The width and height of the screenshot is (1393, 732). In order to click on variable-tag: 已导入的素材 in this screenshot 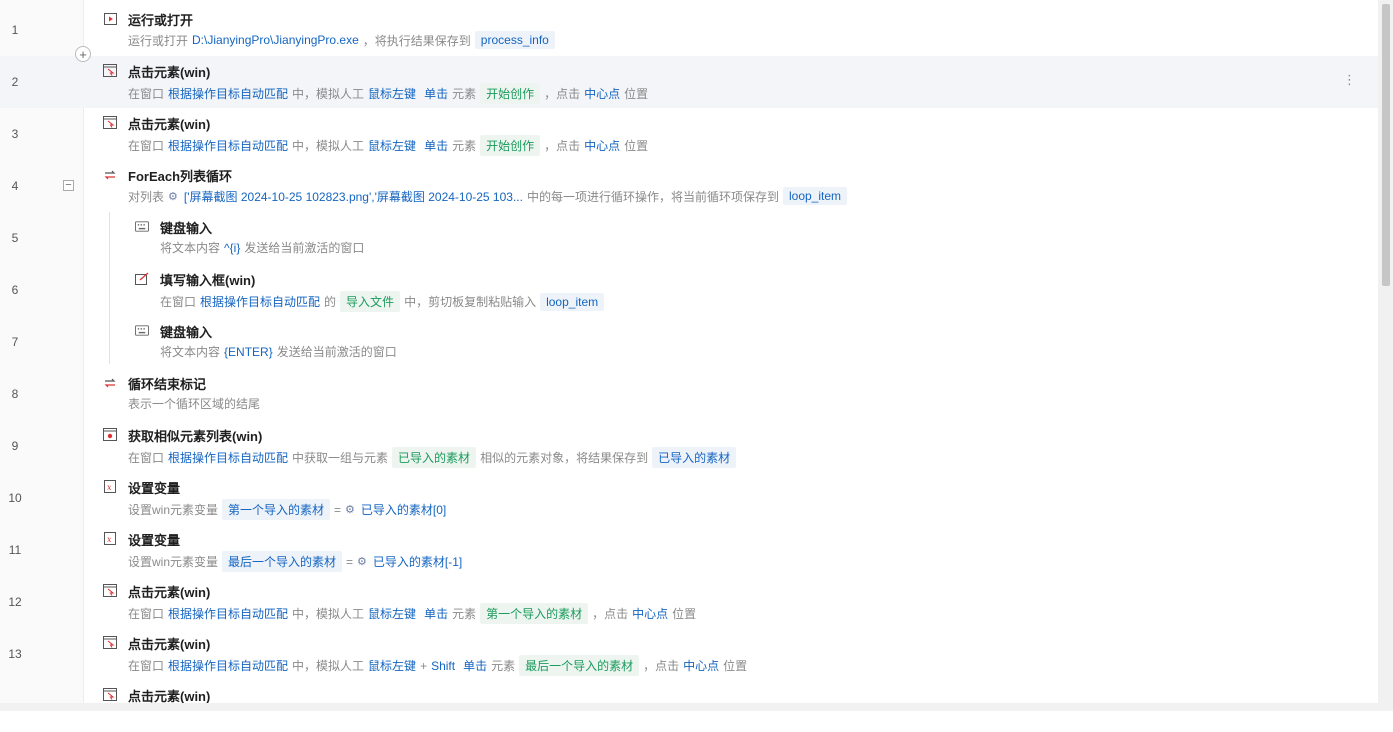, I will do `click(694, 457)`.